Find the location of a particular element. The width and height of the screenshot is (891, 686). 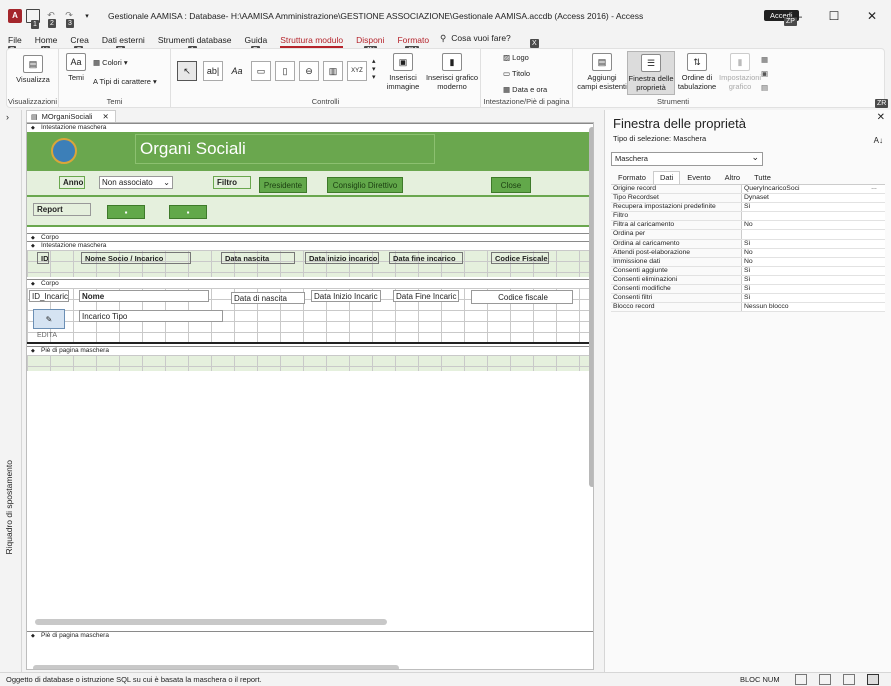

close-tab-icon: ✕ is located at coordinates (105, 116).